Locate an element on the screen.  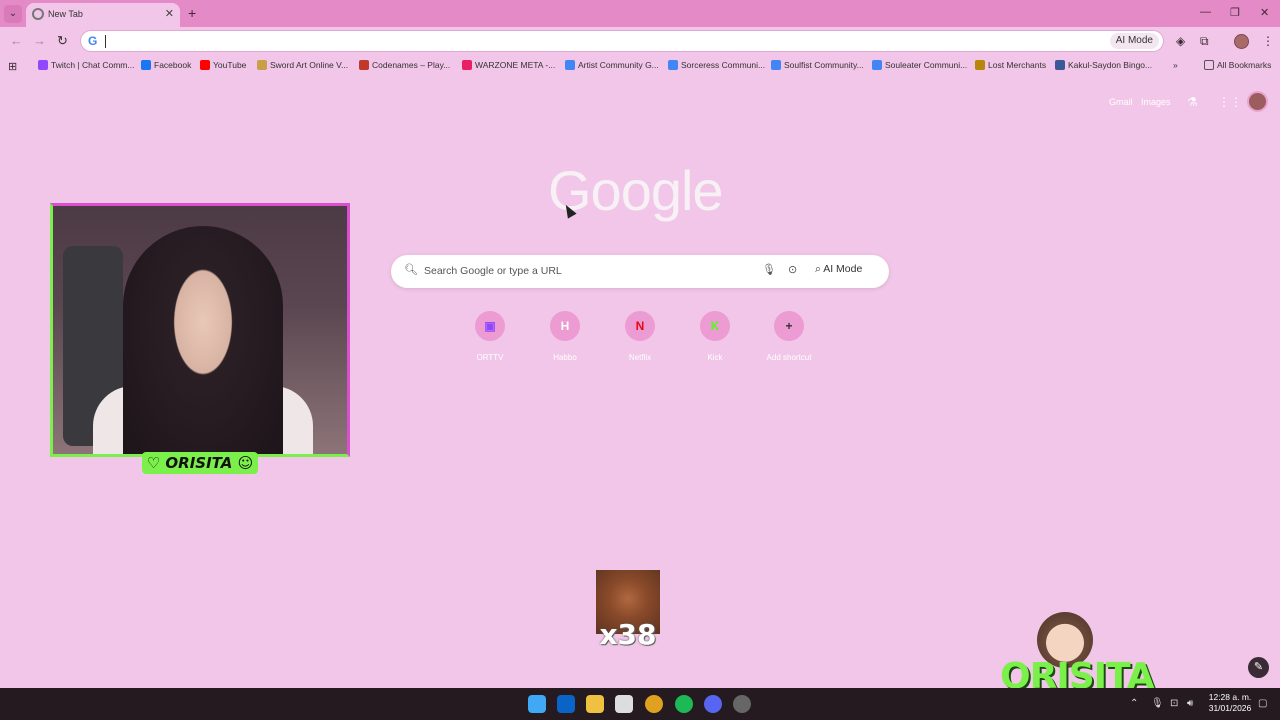
shortcut-icon: ▣ is located at coordinates (490, 326).